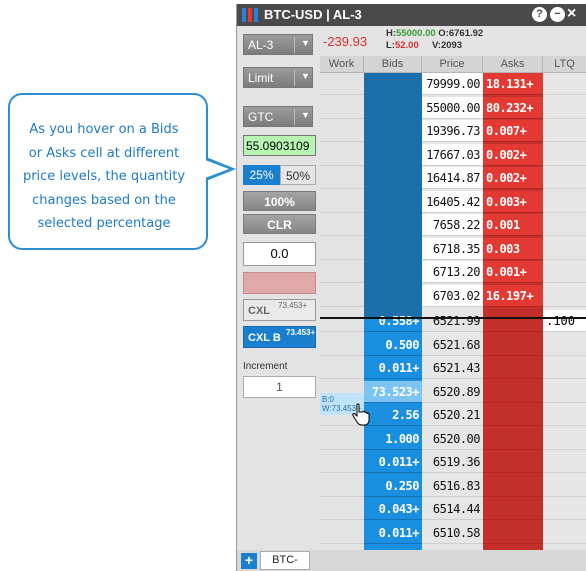 This screenshot has width=586, height=571. Describe the element at coordinates (513, 225) in the screenshot. I see `ask-cell: 0.001` at that location.